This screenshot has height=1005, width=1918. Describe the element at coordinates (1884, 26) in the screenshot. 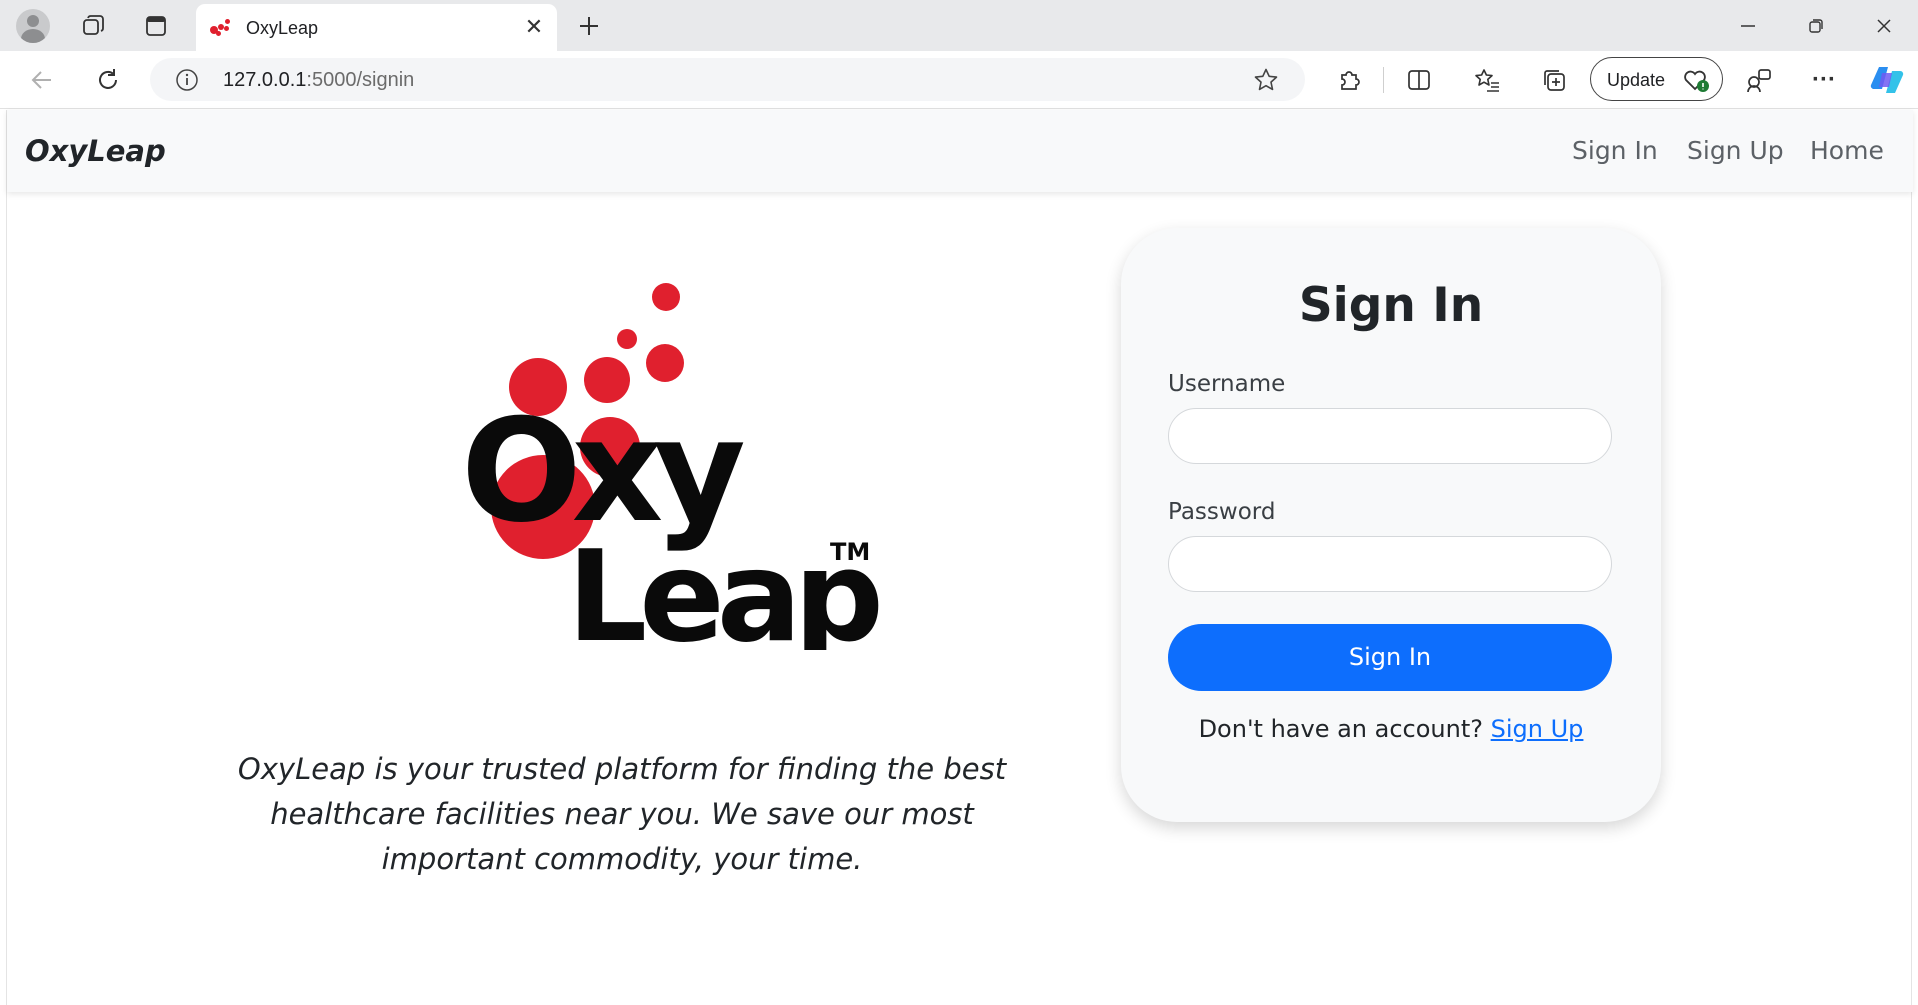

I see `close-window-icon` at that location.